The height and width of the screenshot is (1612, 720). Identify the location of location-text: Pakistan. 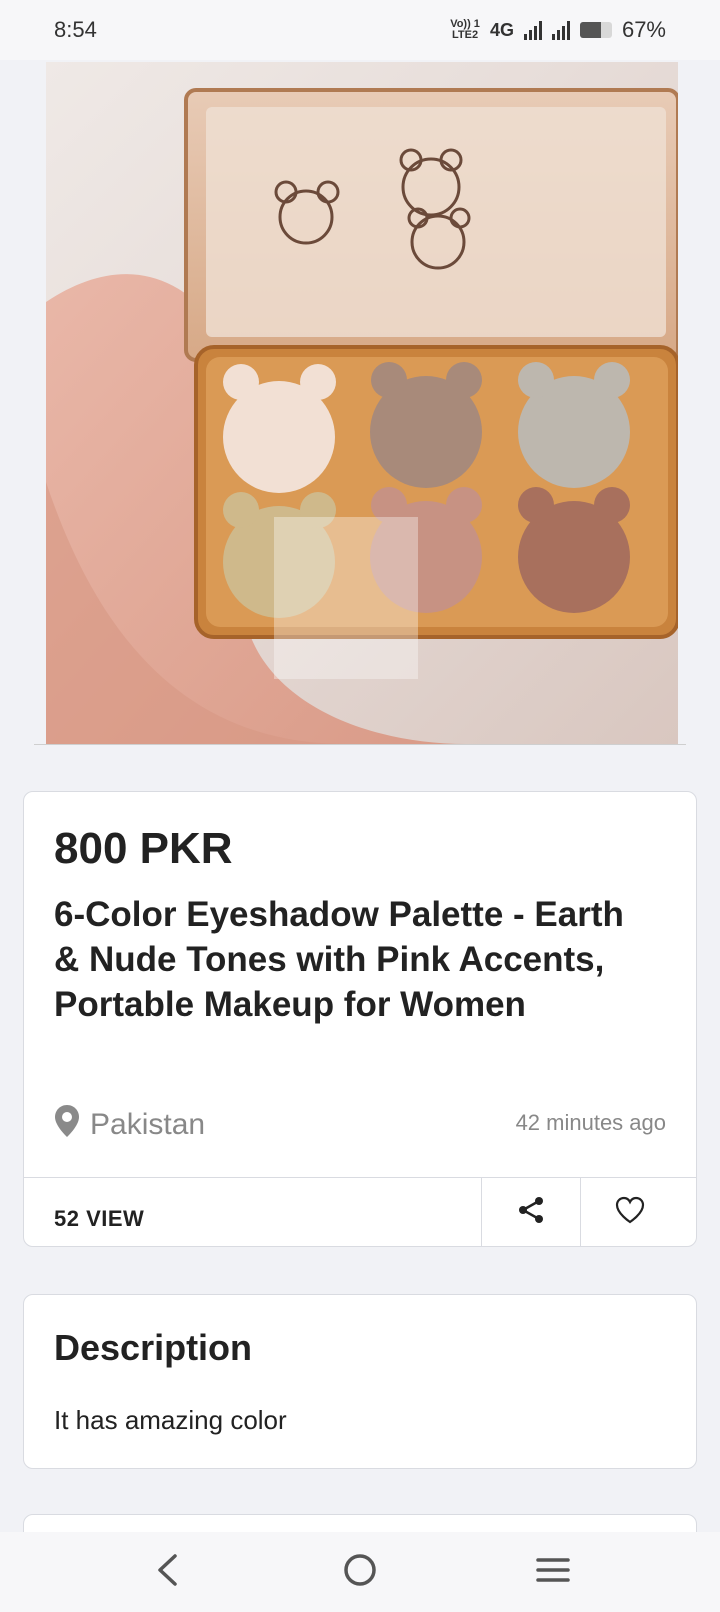
(148, 1124).